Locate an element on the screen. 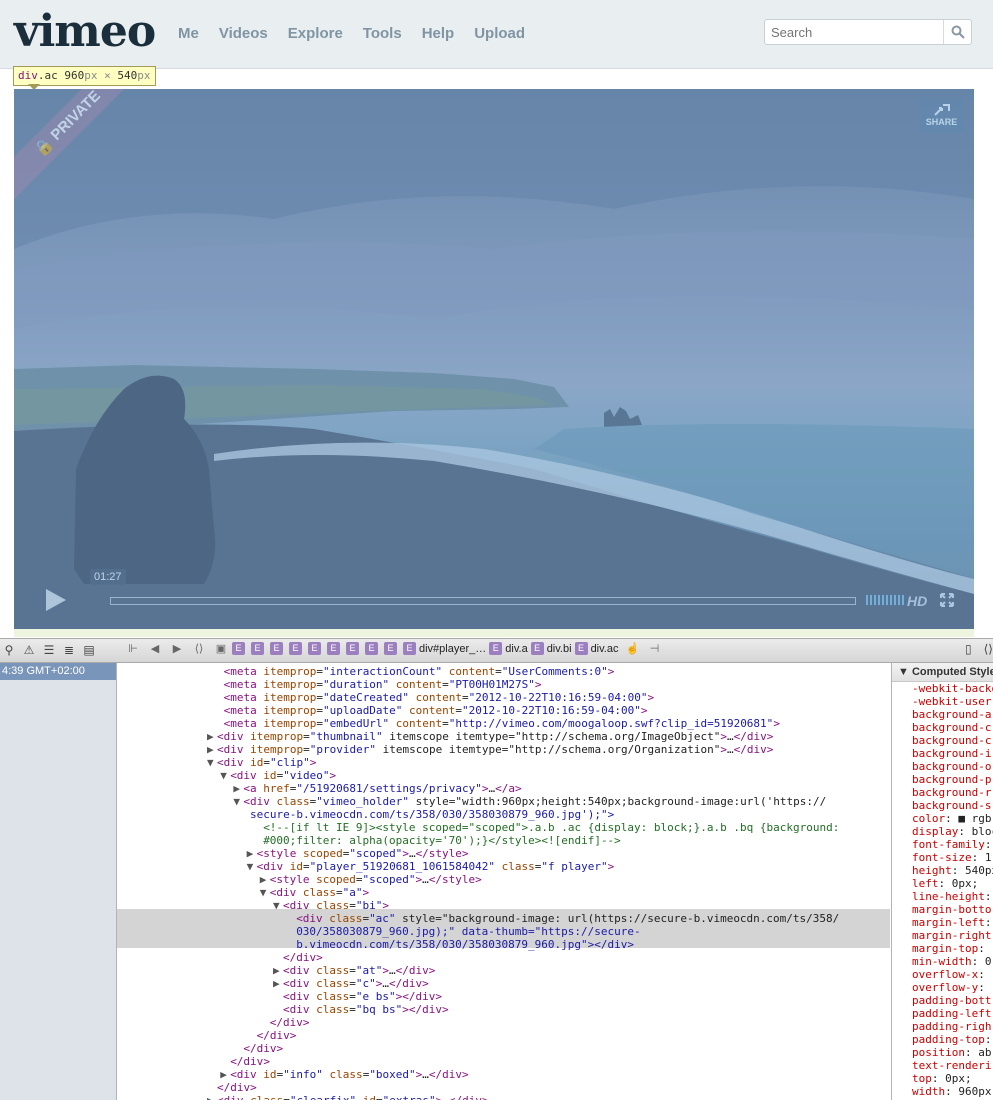 The height and width of the screenshot is (1100, 993). nav-tools: Tools is located at coordinates (382, 33).